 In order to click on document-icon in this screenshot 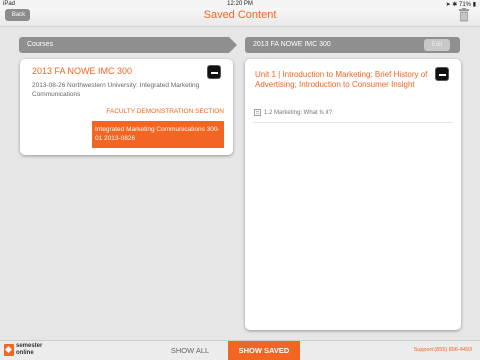, I will do `click(257, 112)`.